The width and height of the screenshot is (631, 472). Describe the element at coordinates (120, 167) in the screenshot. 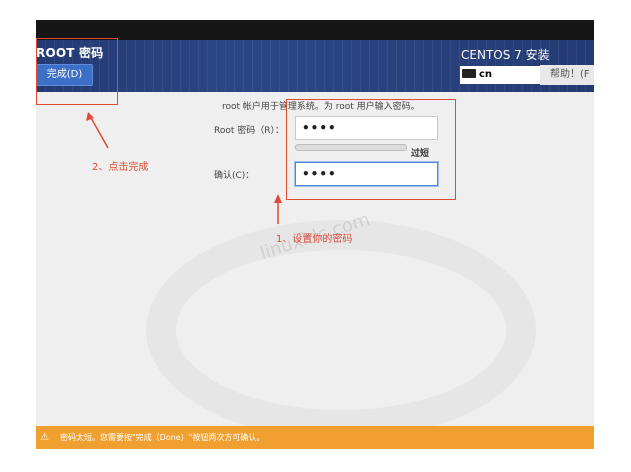

I see `annotation-step2: 2、点击完成` at that location.